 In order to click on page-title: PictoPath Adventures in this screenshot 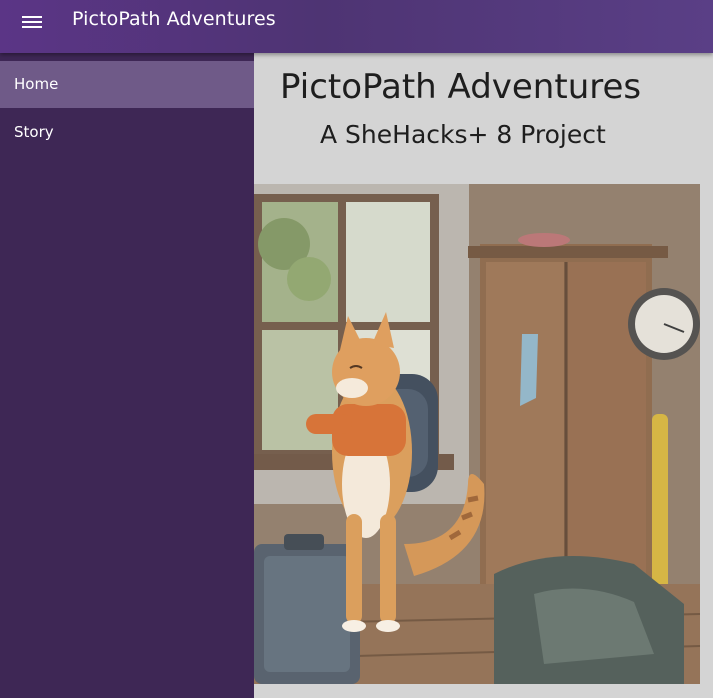, I will do `click(461, 87)`.